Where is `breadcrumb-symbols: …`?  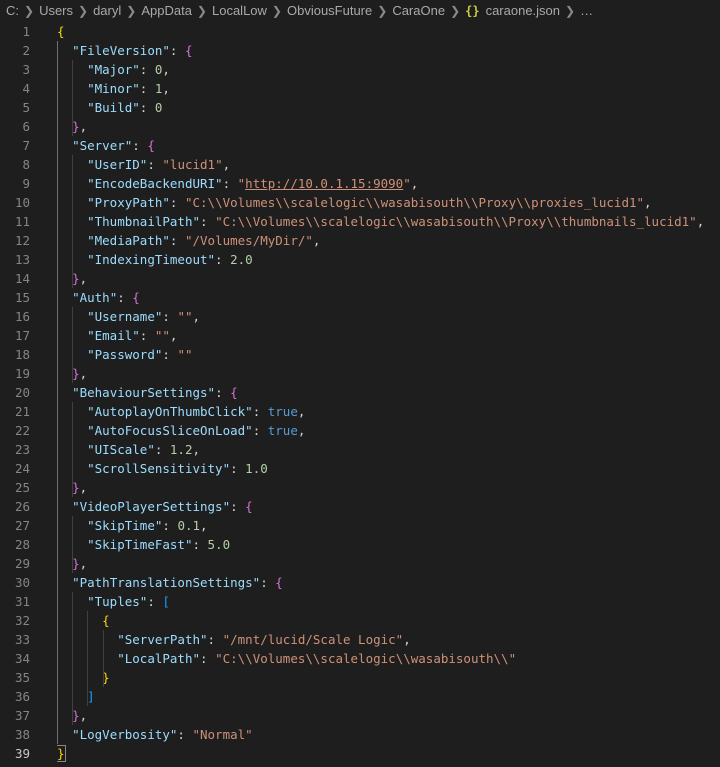 breadcrumb-symbols: … is located at coordinates (586, 10).